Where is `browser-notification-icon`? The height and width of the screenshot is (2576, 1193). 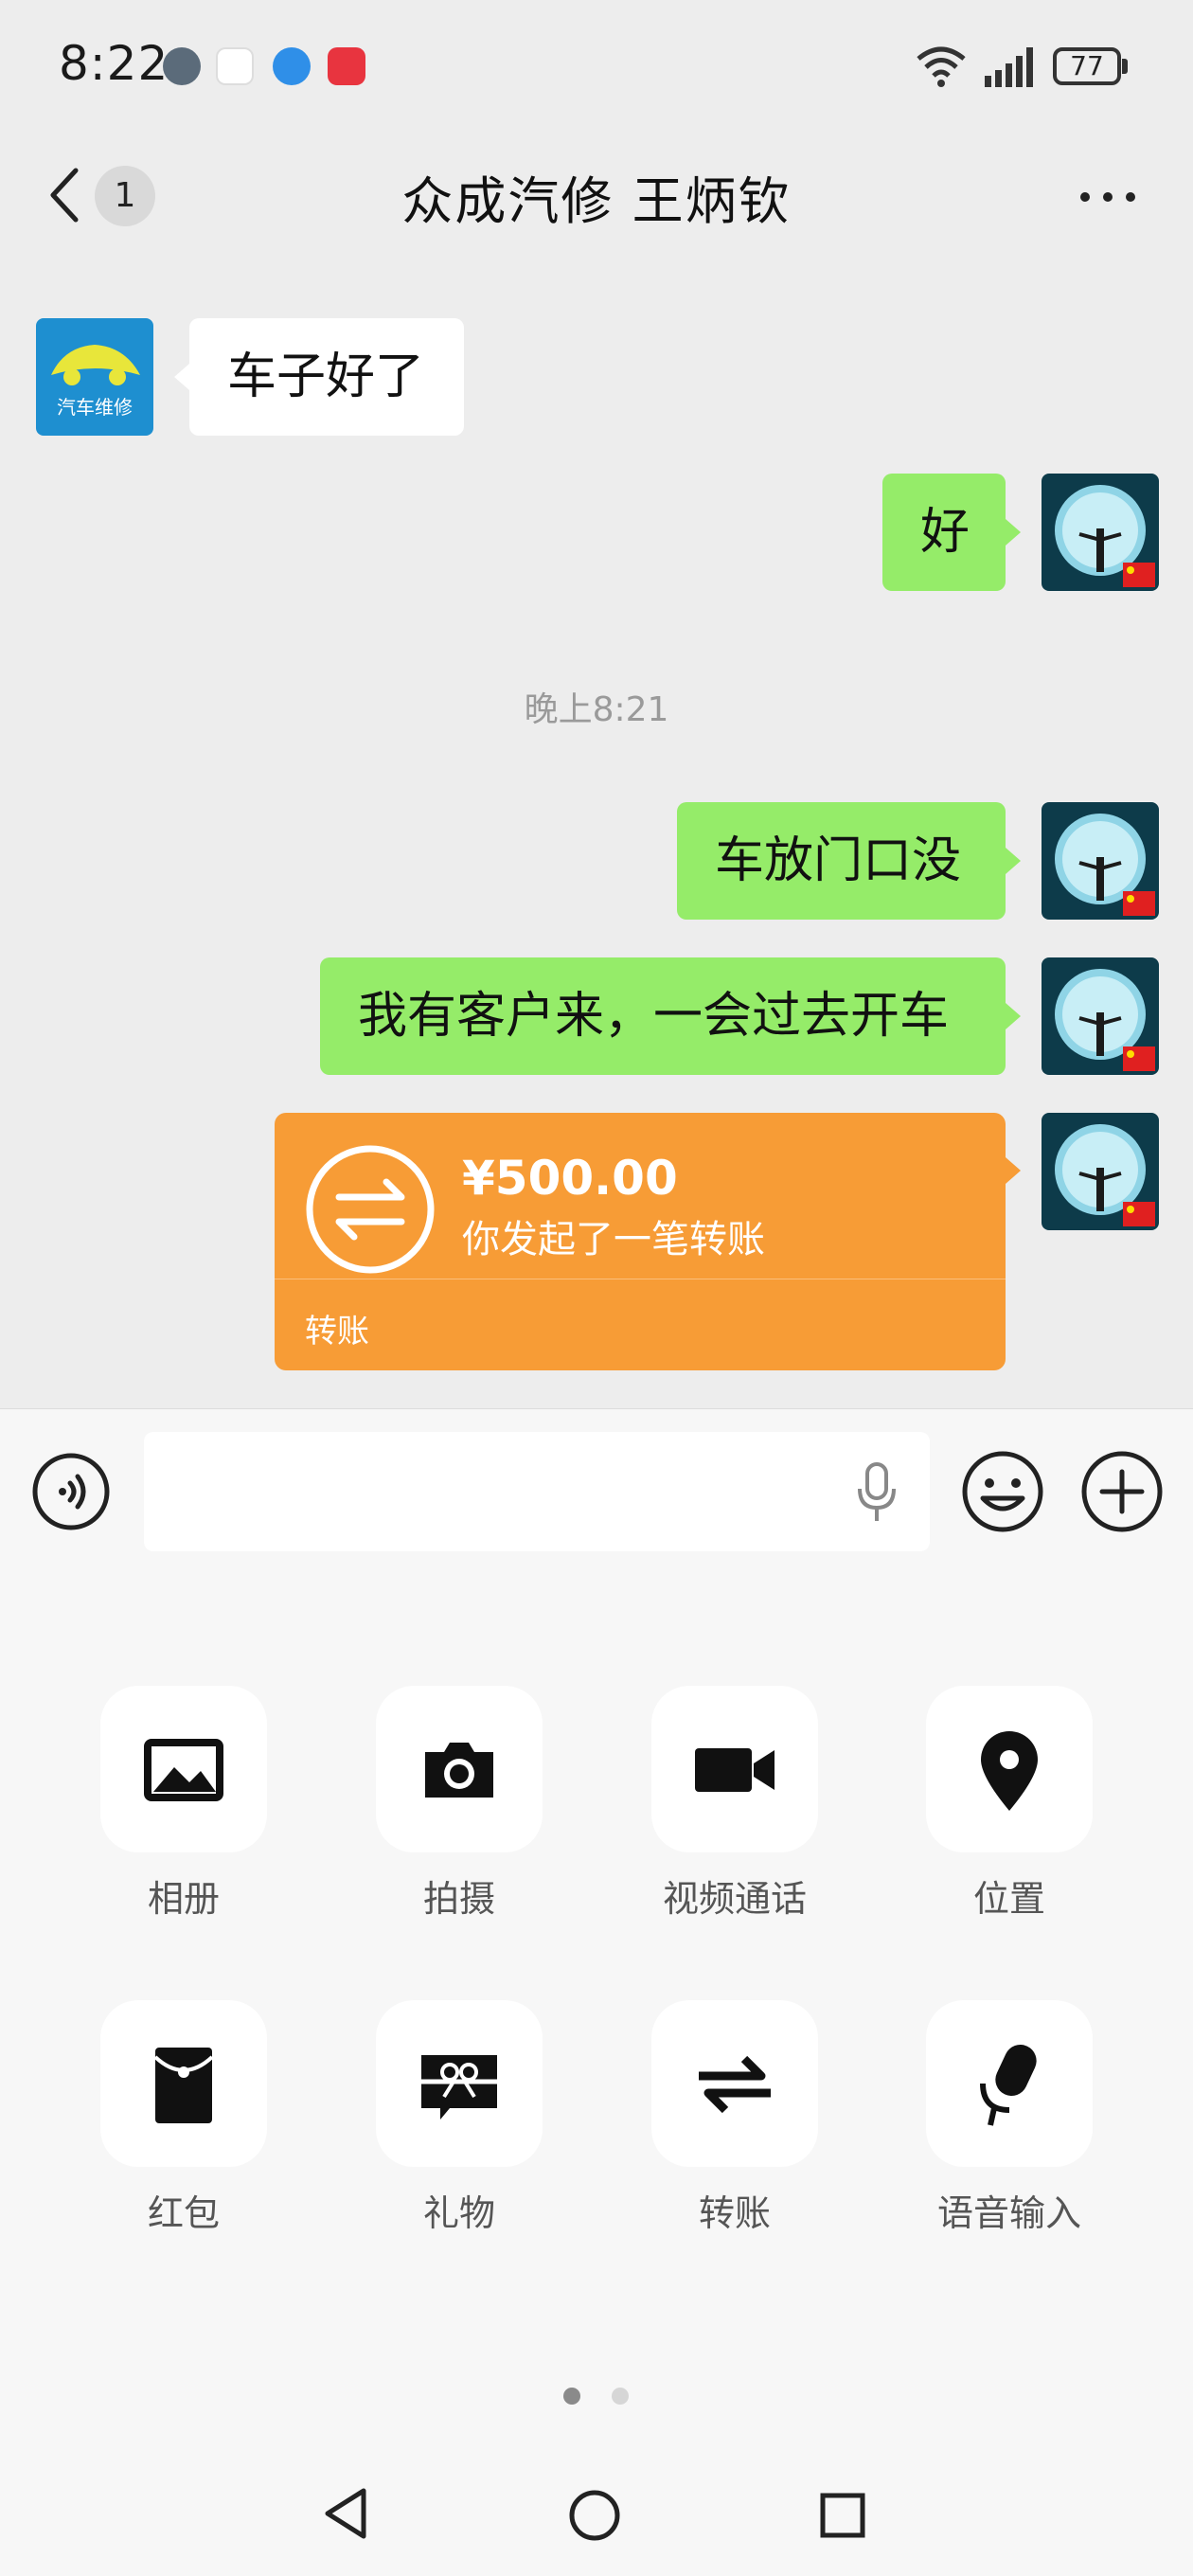 browser-notification-icon is located at coordinates (292, 66).